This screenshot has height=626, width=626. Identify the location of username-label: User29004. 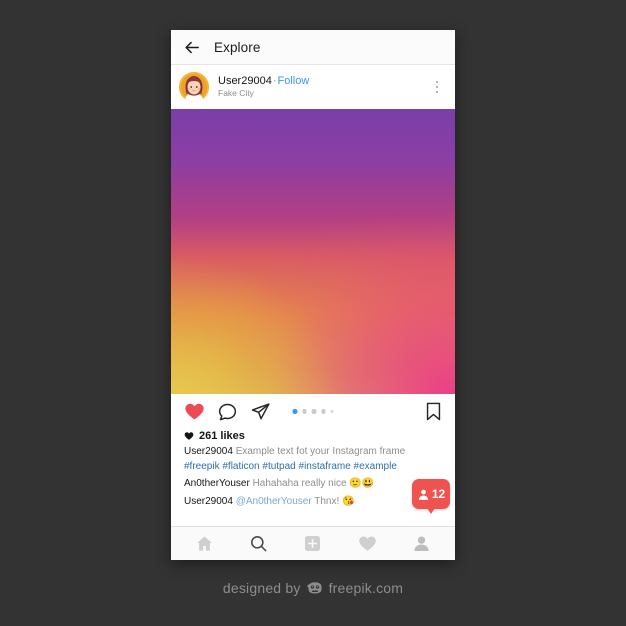
(245, 81).